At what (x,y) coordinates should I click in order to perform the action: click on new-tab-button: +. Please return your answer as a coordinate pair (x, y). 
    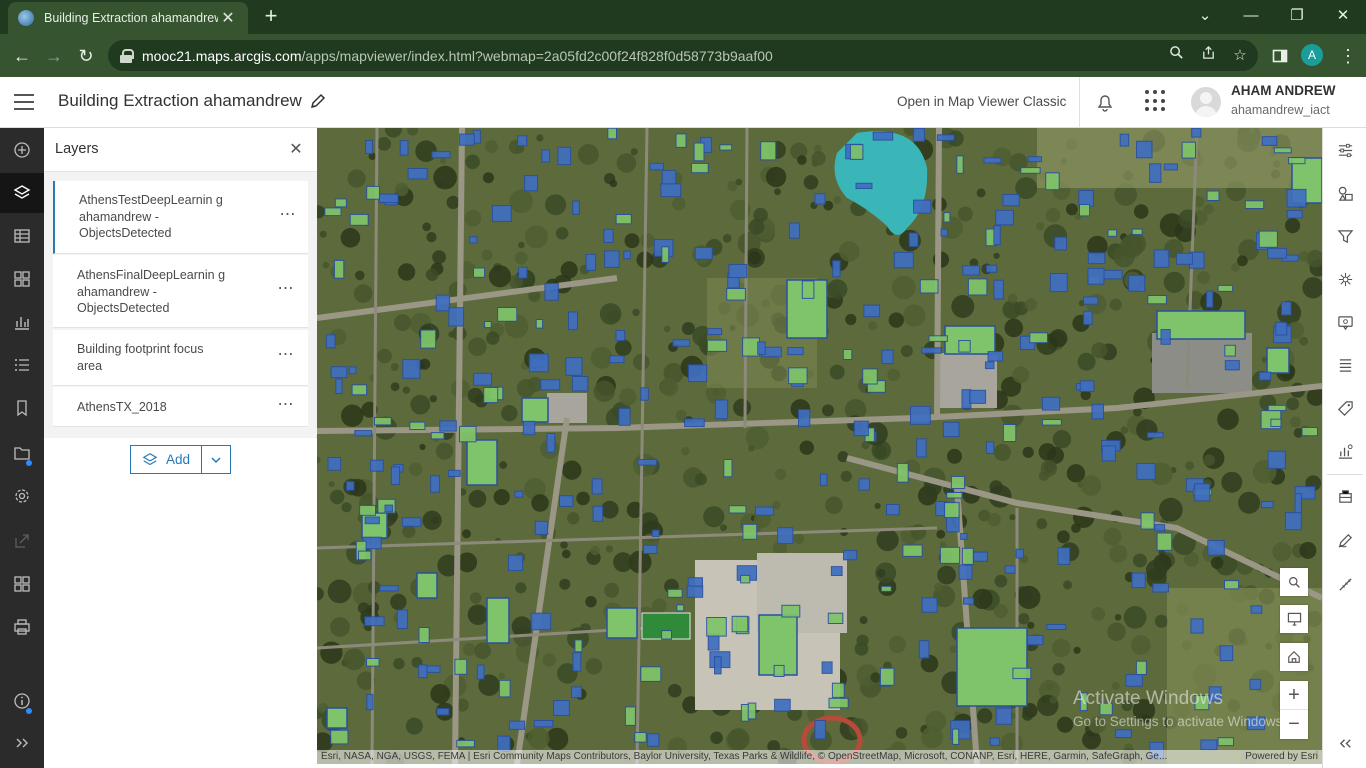
    Looking at the image, I should click on (271, 17).